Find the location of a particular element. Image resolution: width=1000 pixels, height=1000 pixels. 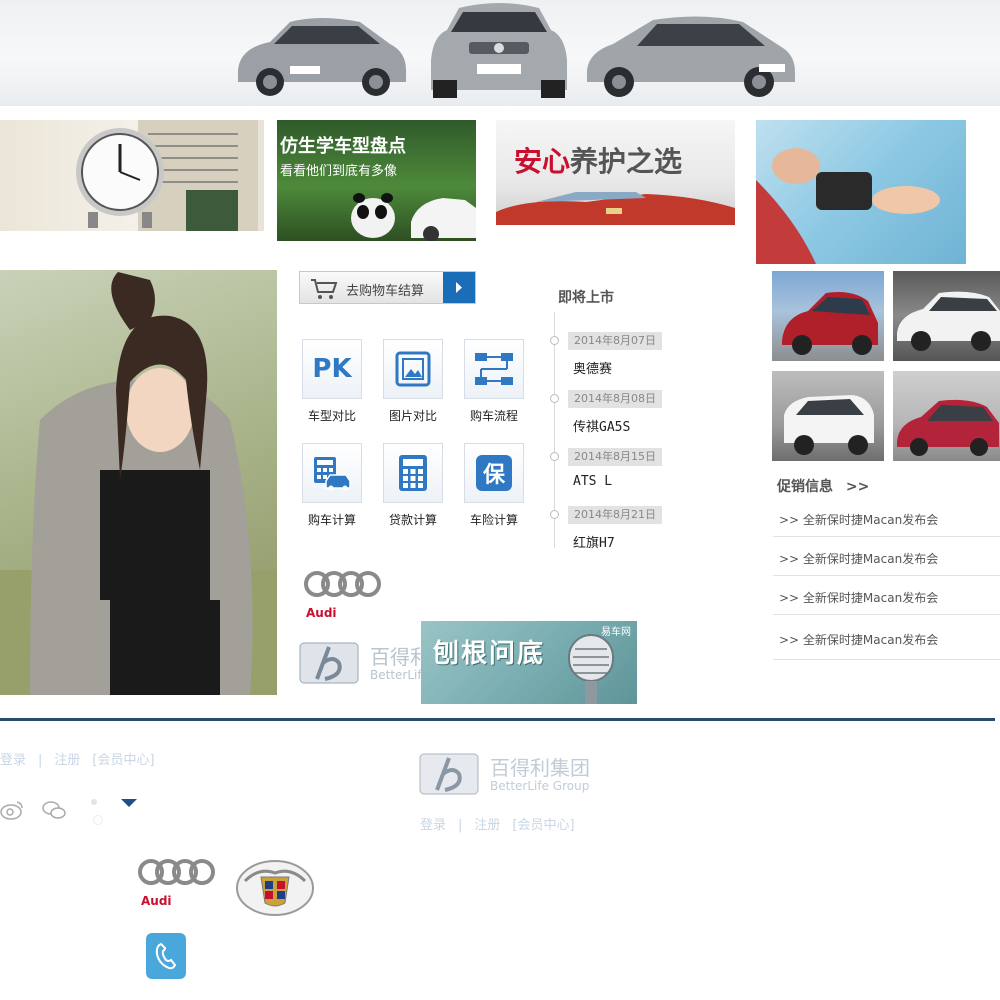

promotion-more-link: >> is located at coordinates (857, 487).